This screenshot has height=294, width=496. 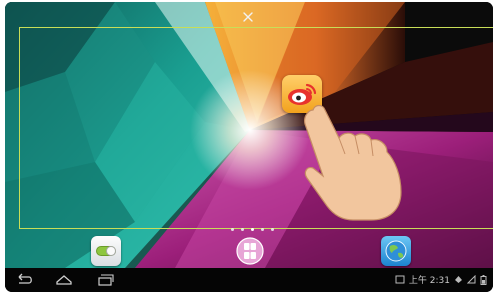 What do you see at coordinates (64, 280) in the screenshot?
I see `home-icon` at bounding box center [64, 280].